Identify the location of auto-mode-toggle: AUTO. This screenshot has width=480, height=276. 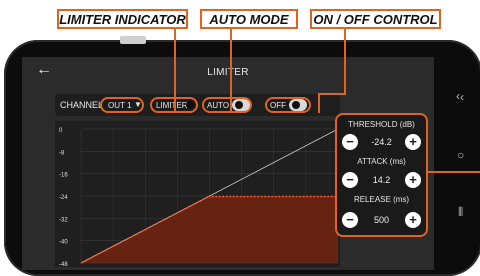
(227, 105).